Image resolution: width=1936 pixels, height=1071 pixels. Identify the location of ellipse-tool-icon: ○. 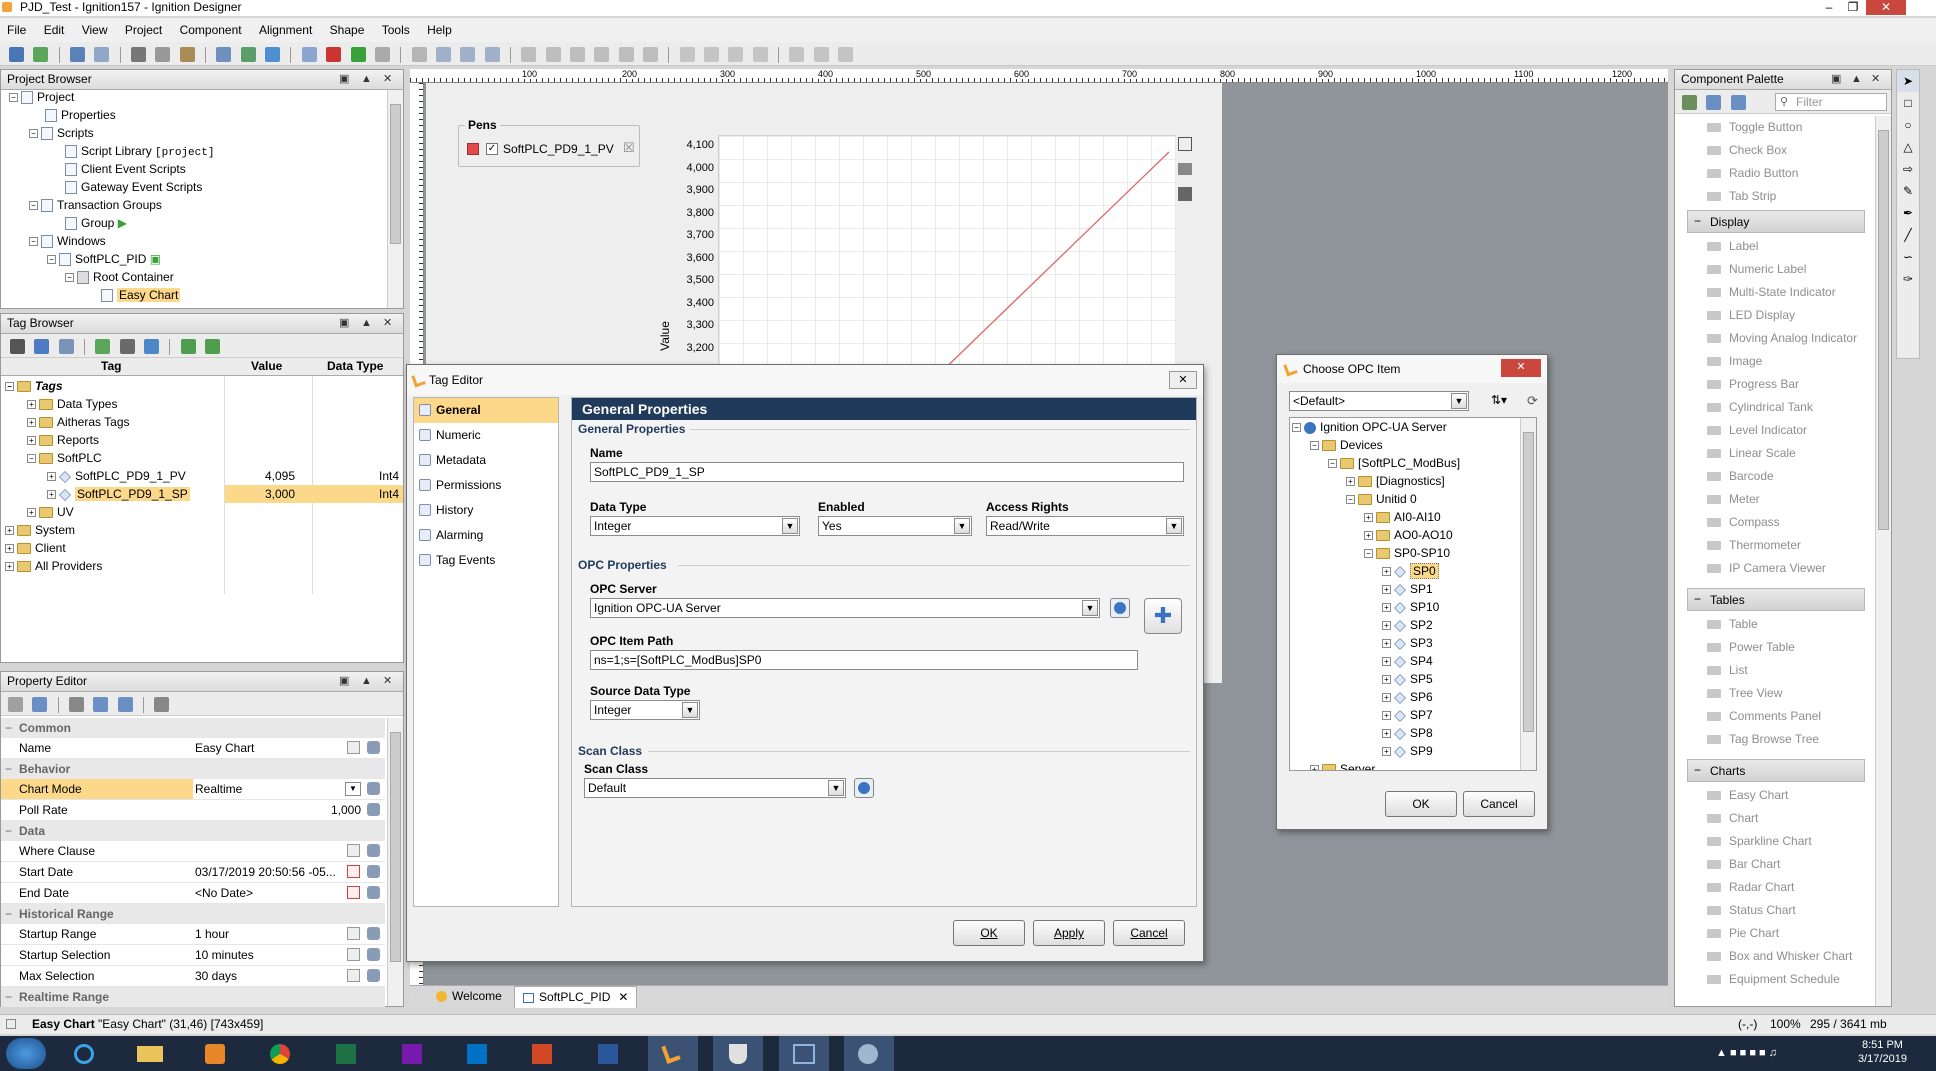
(1908, 125).